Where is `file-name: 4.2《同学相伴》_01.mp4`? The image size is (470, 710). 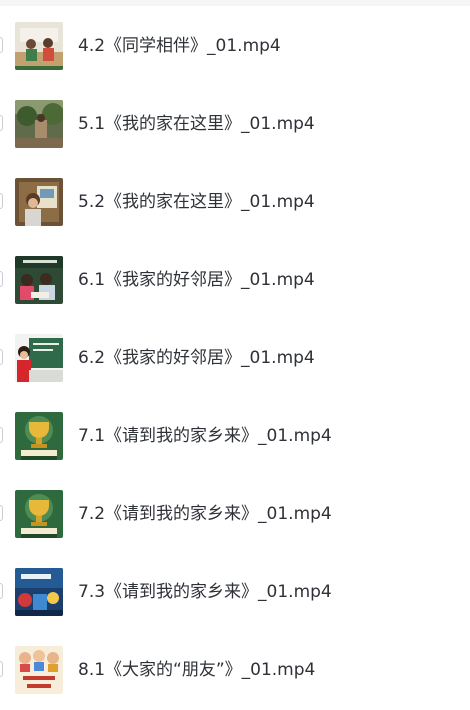 file-name: 4.2《同学相伴》_01.mp4 is located at coordinates (179, 46).